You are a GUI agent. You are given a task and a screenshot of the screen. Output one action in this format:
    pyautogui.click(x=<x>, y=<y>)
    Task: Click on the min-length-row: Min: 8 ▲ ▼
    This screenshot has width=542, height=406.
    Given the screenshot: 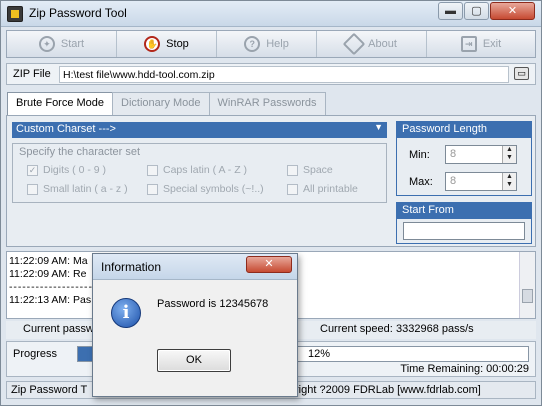 What is the action you would take?
    pyautogui.click(x=463, y=154)
    